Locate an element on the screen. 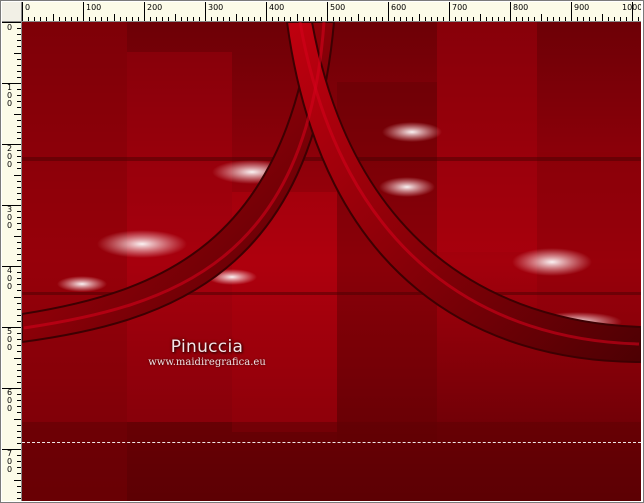 The height and width of the screenshot is (503, 644). ruler-corner is located at coordinates (12, 12).